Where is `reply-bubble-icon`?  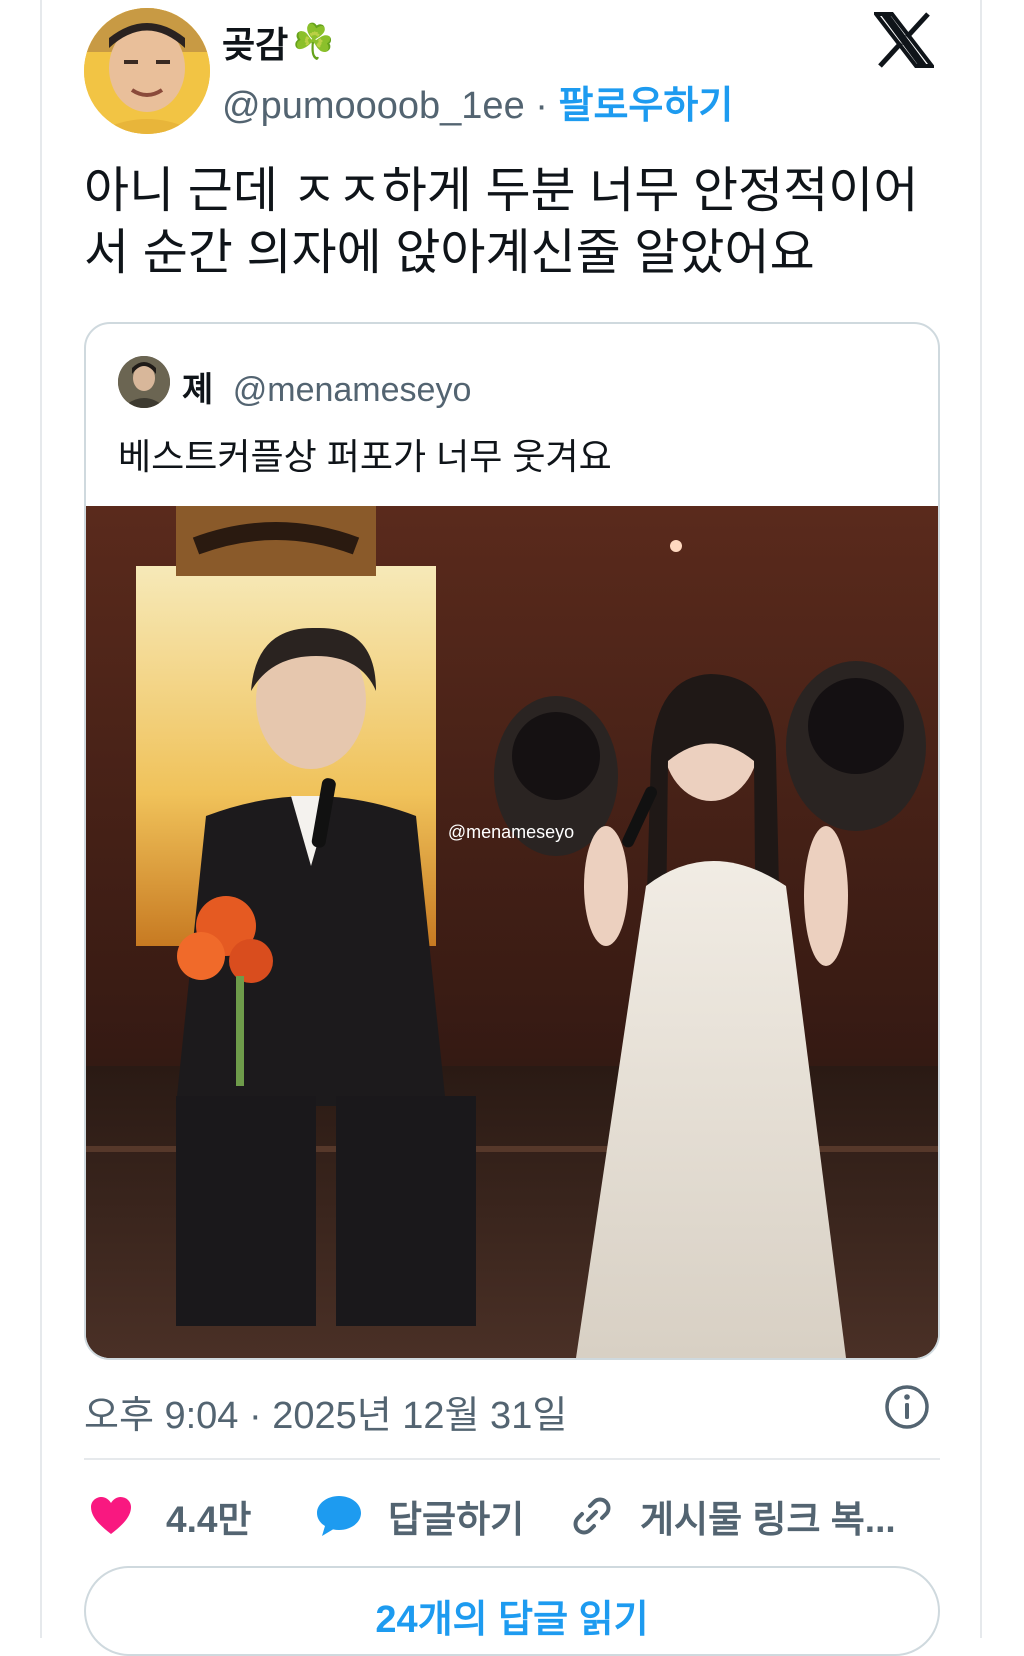 reply-bubble-icon is located at coordinates (339, 1516).